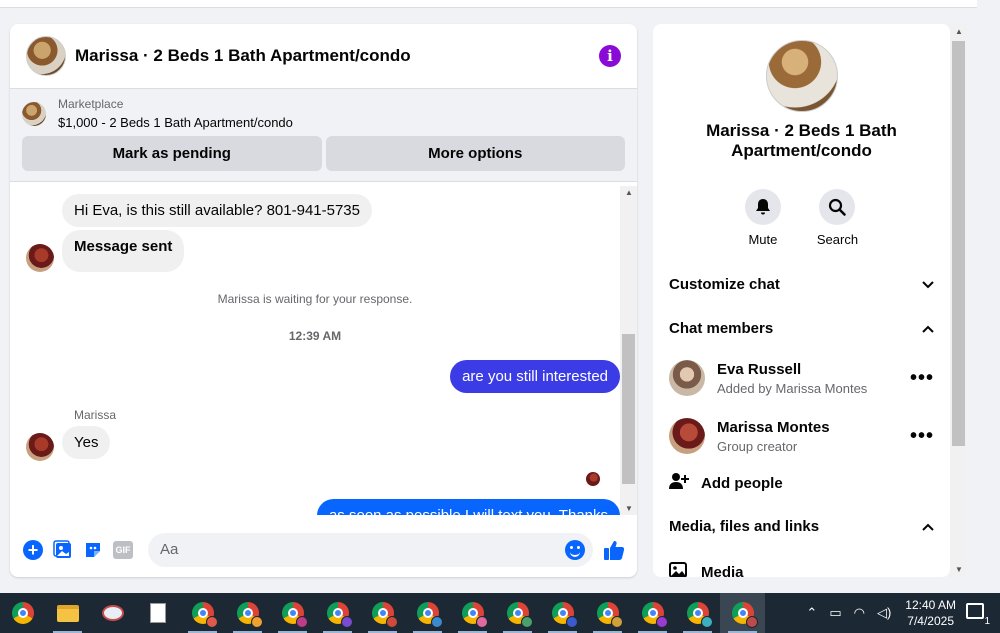 This screenshot has width=1000, height=633. What do you see at coordinates (93, 550) in the screenshot?
I see `sticker-icon` at bounding box center [93, 550].